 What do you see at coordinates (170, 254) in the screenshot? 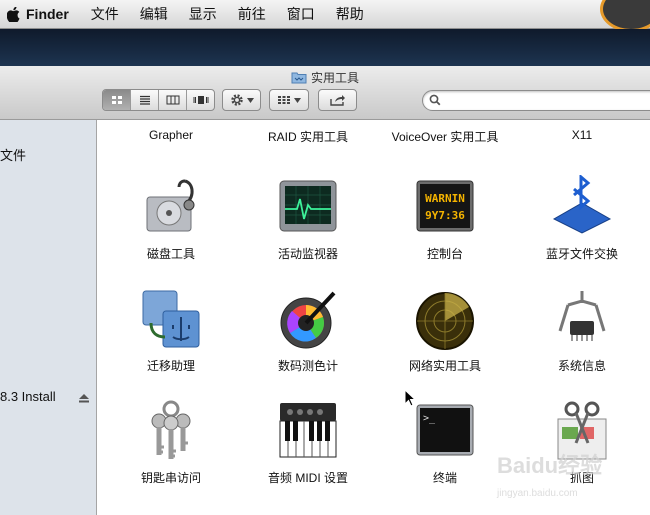
I see `app-label: 磁盘工具` at bounding box center [170, 254].